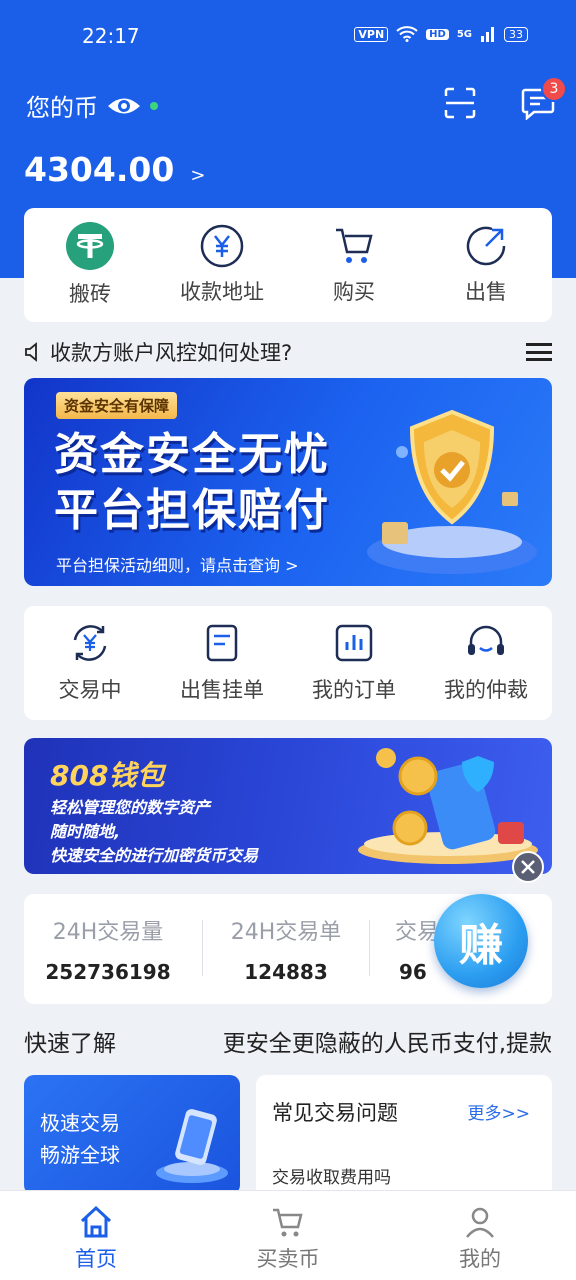  Describe the element at coordinates (286, 972) in the screenshot. I see `stat-value: 124883` at that location.